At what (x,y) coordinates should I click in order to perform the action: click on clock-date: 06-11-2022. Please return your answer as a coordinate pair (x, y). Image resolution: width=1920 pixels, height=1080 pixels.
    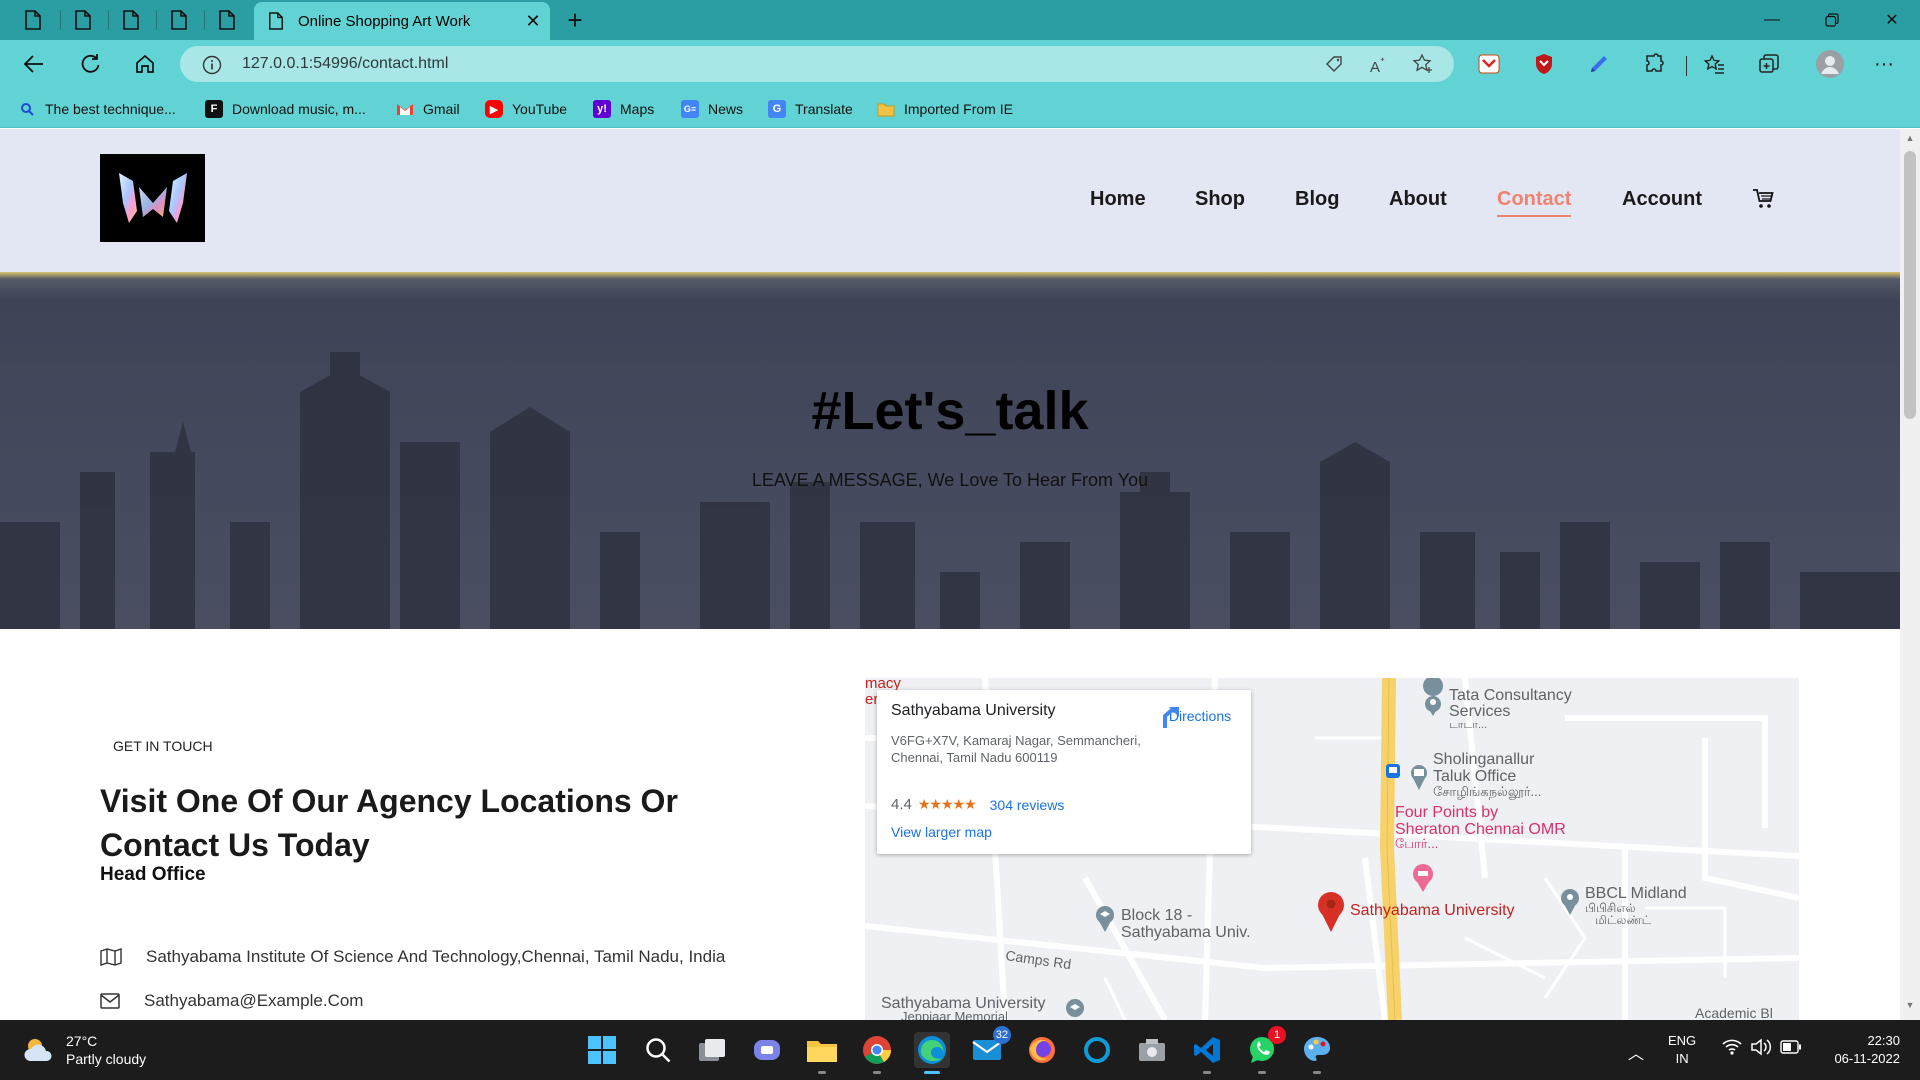
    Looking at the image, I should click on (1867, 1058).